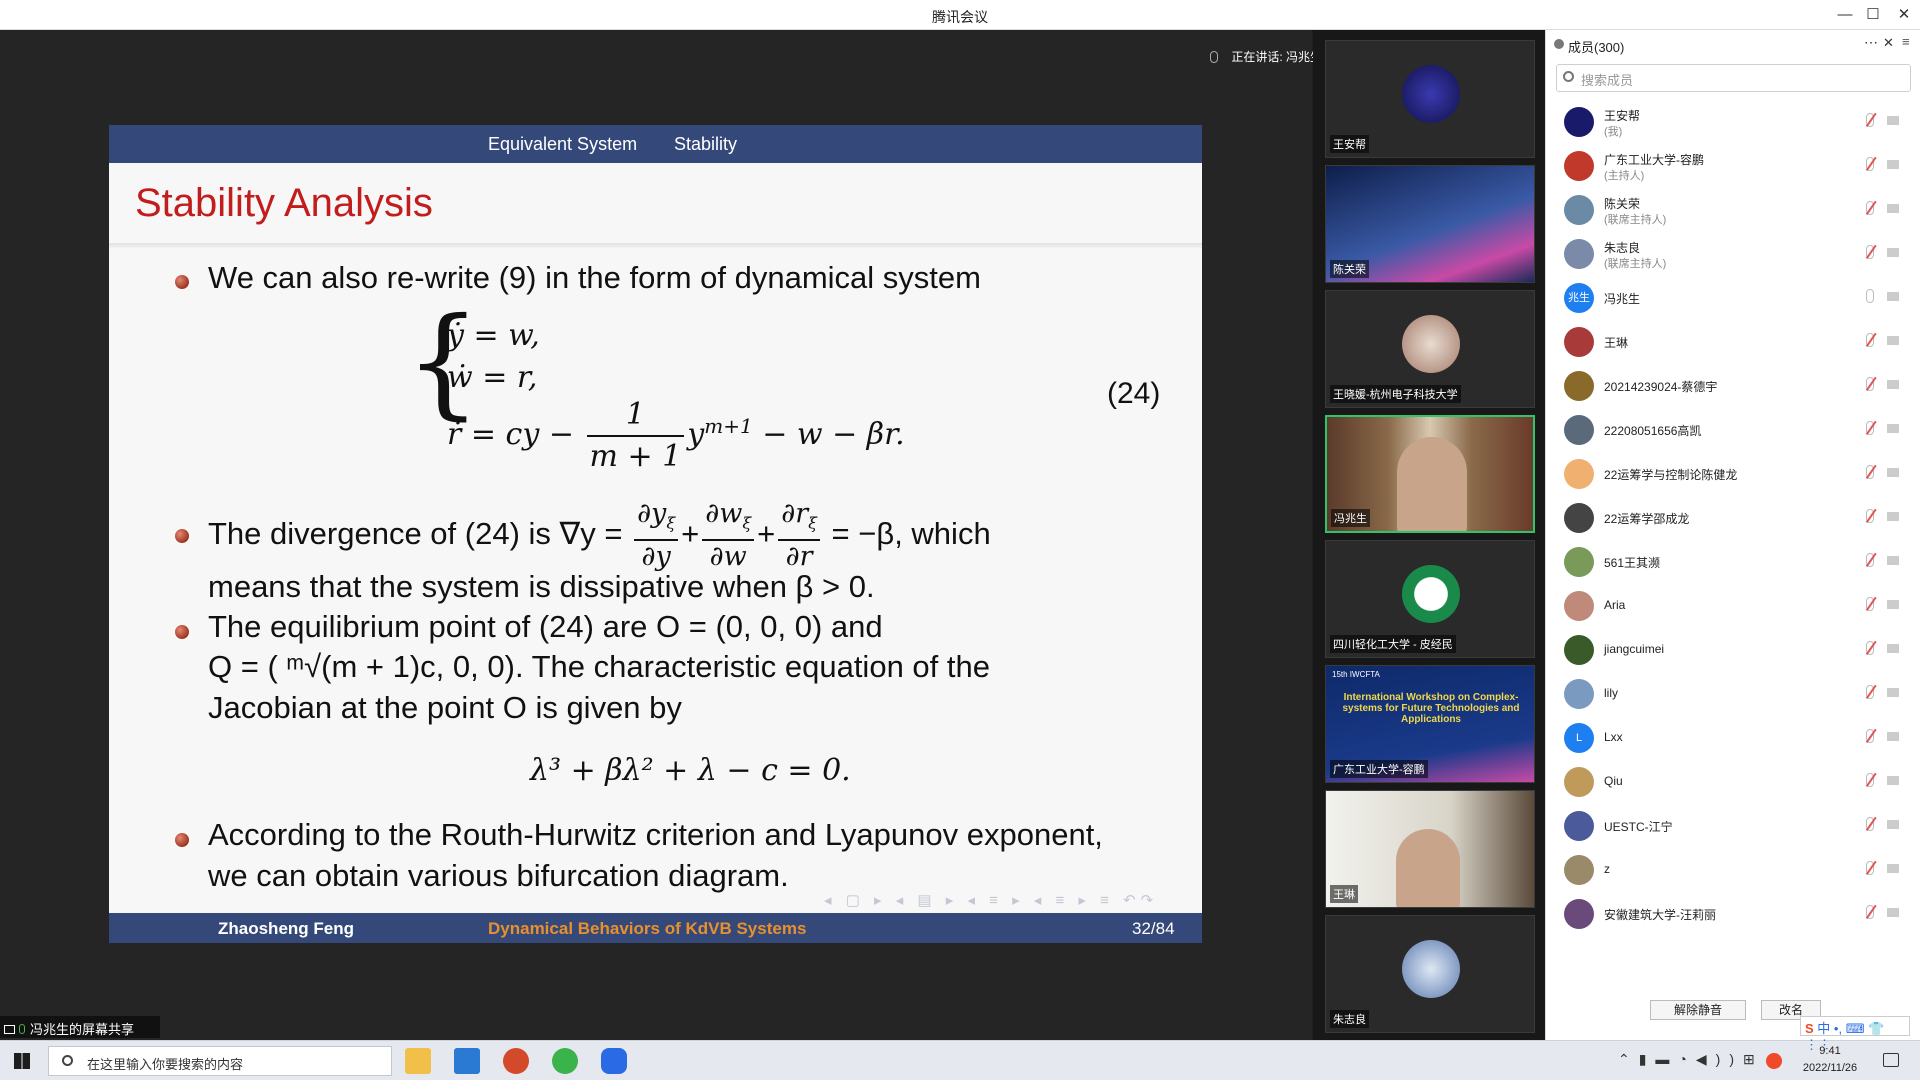 The image size is (1920, 1080). Describe the element at coordinates (1430, 974) in the screenshot. I see `tile-zhu-zhiliang: 朱志良` at that location.